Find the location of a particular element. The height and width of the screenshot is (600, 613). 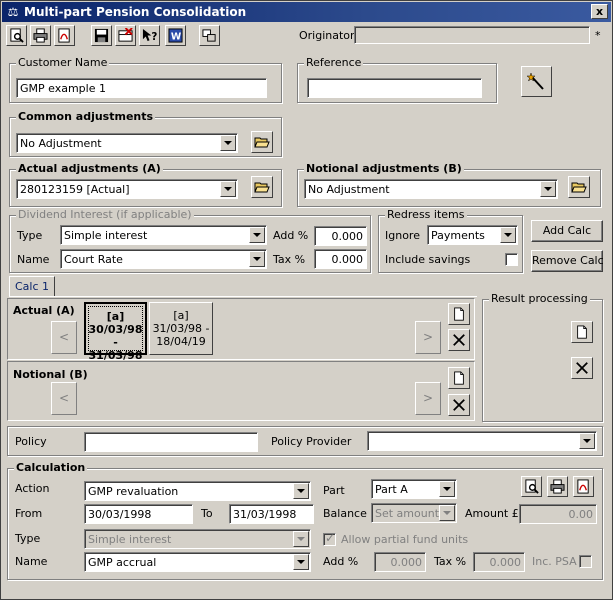

notional-remove-button is located at coordinates (459, 405).